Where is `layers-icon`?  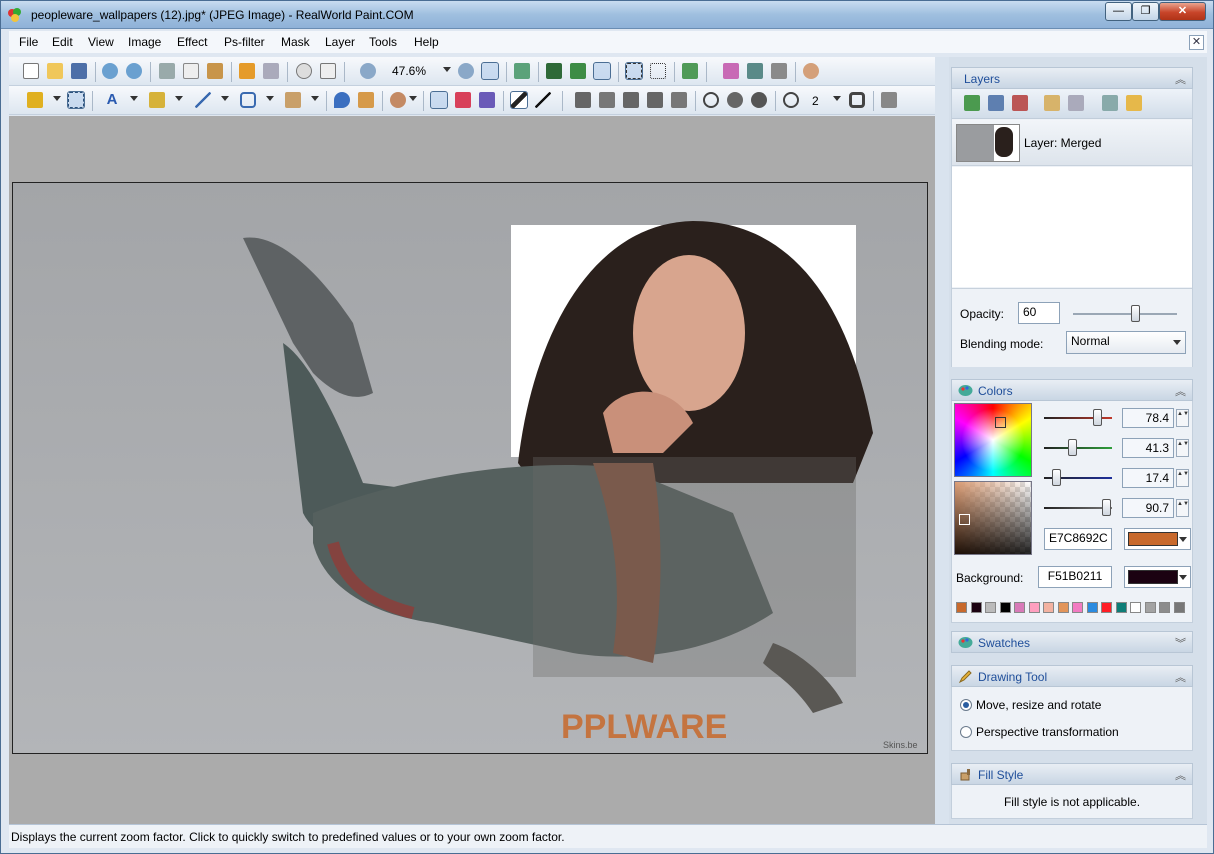 layers-icon is located at coordinates (522, 71).